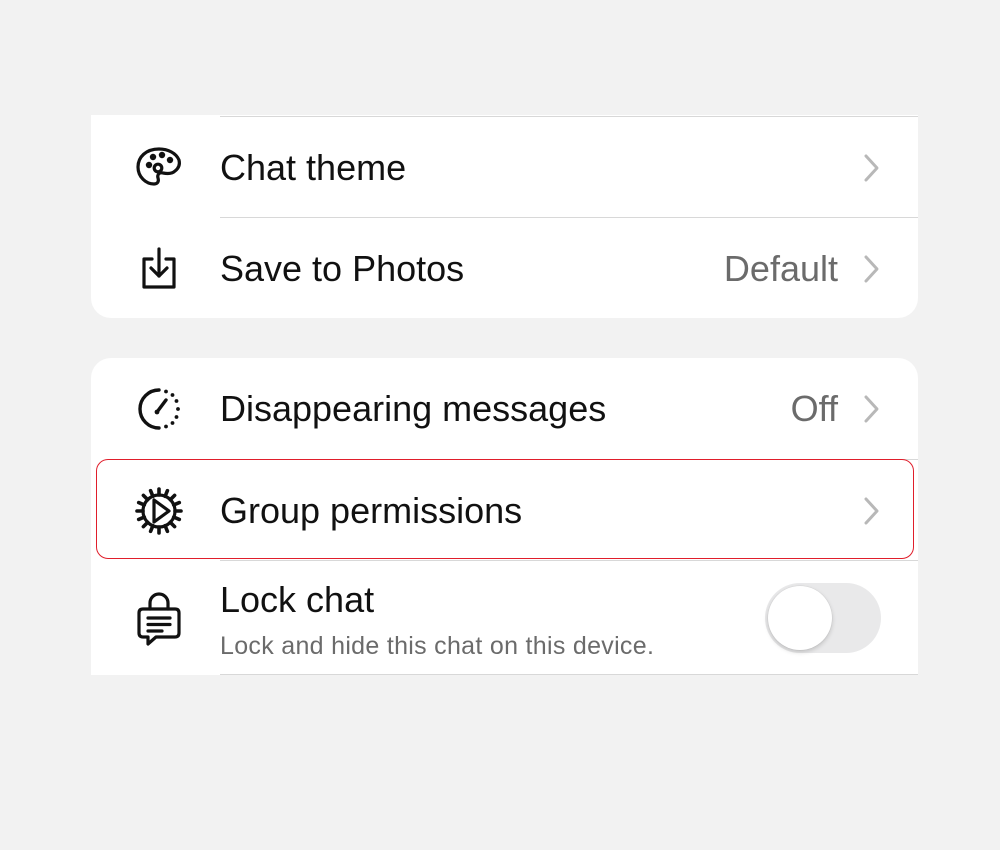 The height and width of the screenshot is (850, 1000). What do you see at coordinates (371, 510) in the screenshot?
I see `group-permissions-label: Group permissions` at bounding box center [371, 510].